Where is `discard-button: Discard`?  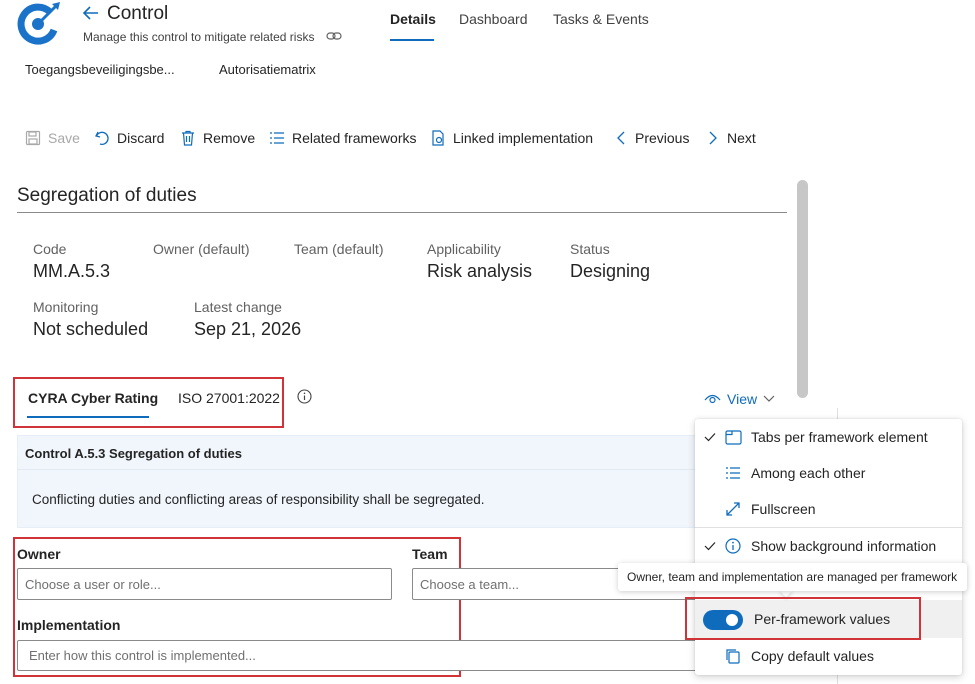 discard-button: Discard is located at coordinates (129, 138).